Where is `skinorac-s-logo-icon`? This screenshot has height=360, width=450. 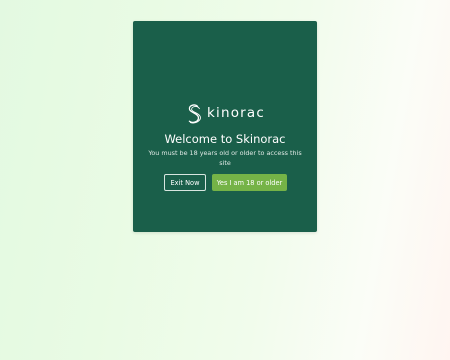
skinorac-s-logo-icon is located at coordinates (194, 114).